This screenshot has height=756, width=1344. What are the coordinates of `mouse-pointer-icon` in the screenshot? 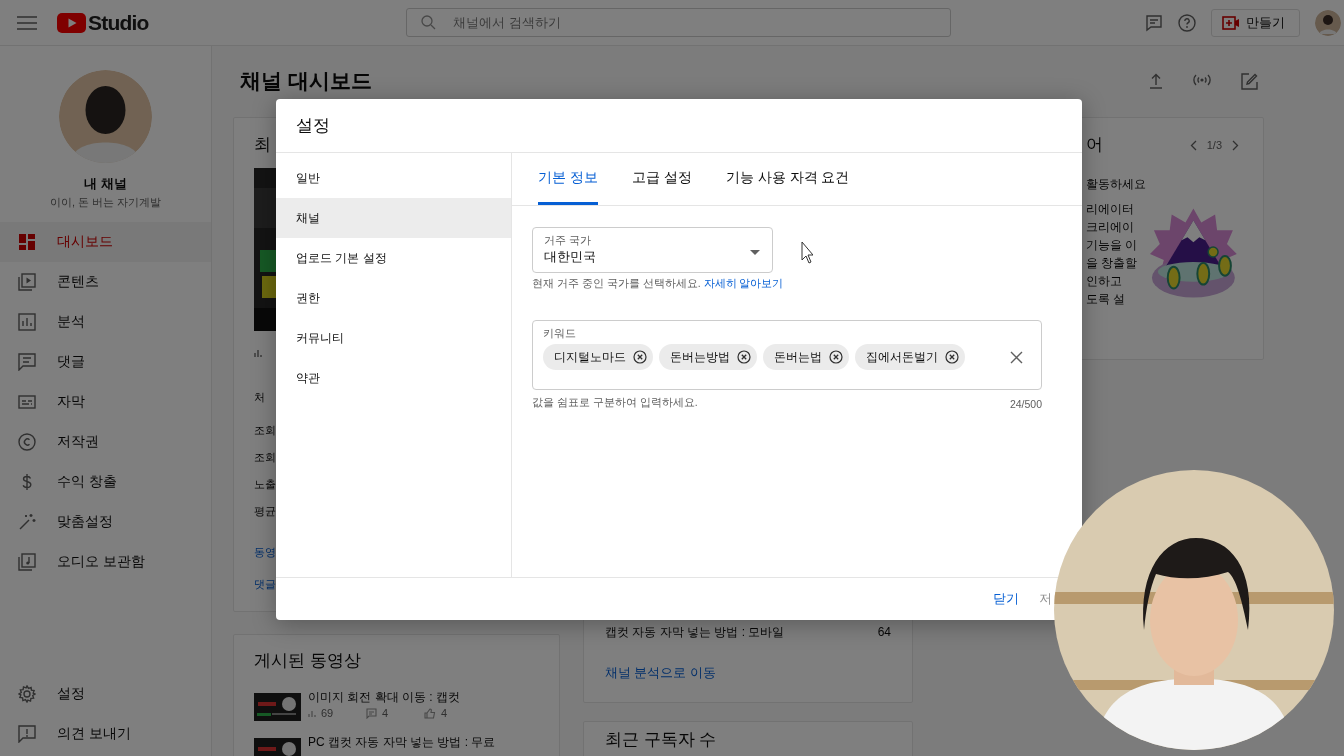 It's located at (807, 254).